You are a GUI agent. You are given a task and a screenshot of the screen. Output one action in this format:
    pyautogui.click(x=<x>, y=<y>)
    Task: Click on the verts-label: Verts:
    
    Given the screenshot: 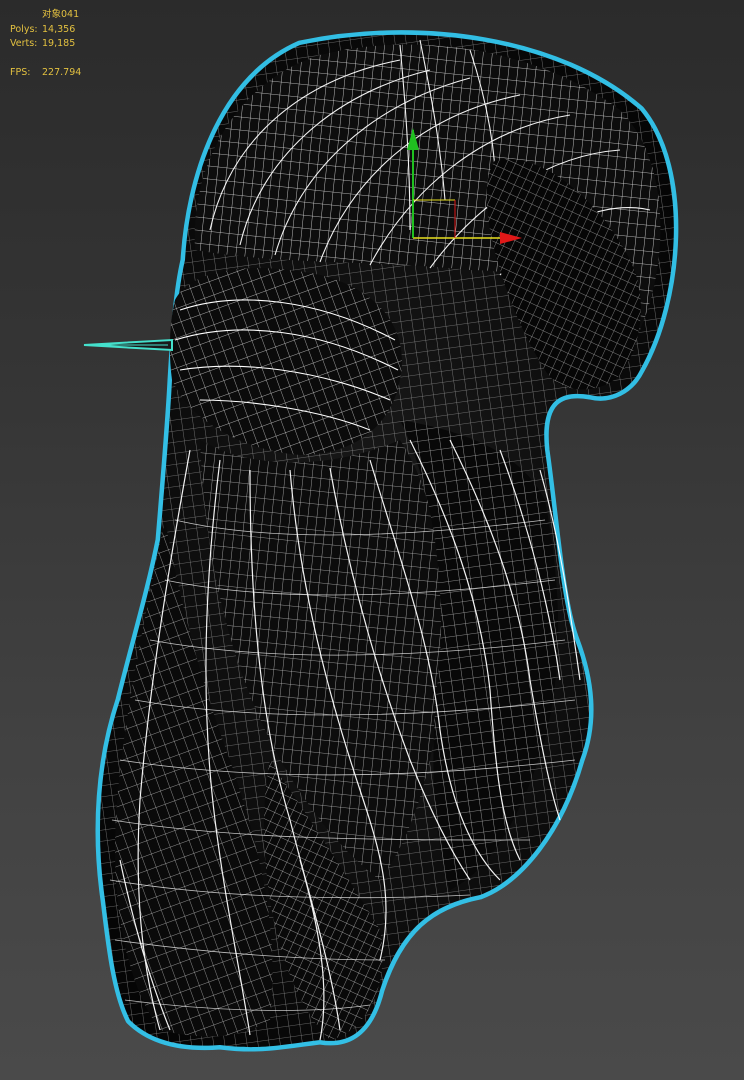 What is the action you would take?
    pyautogui.click(x=24, y=44)
    